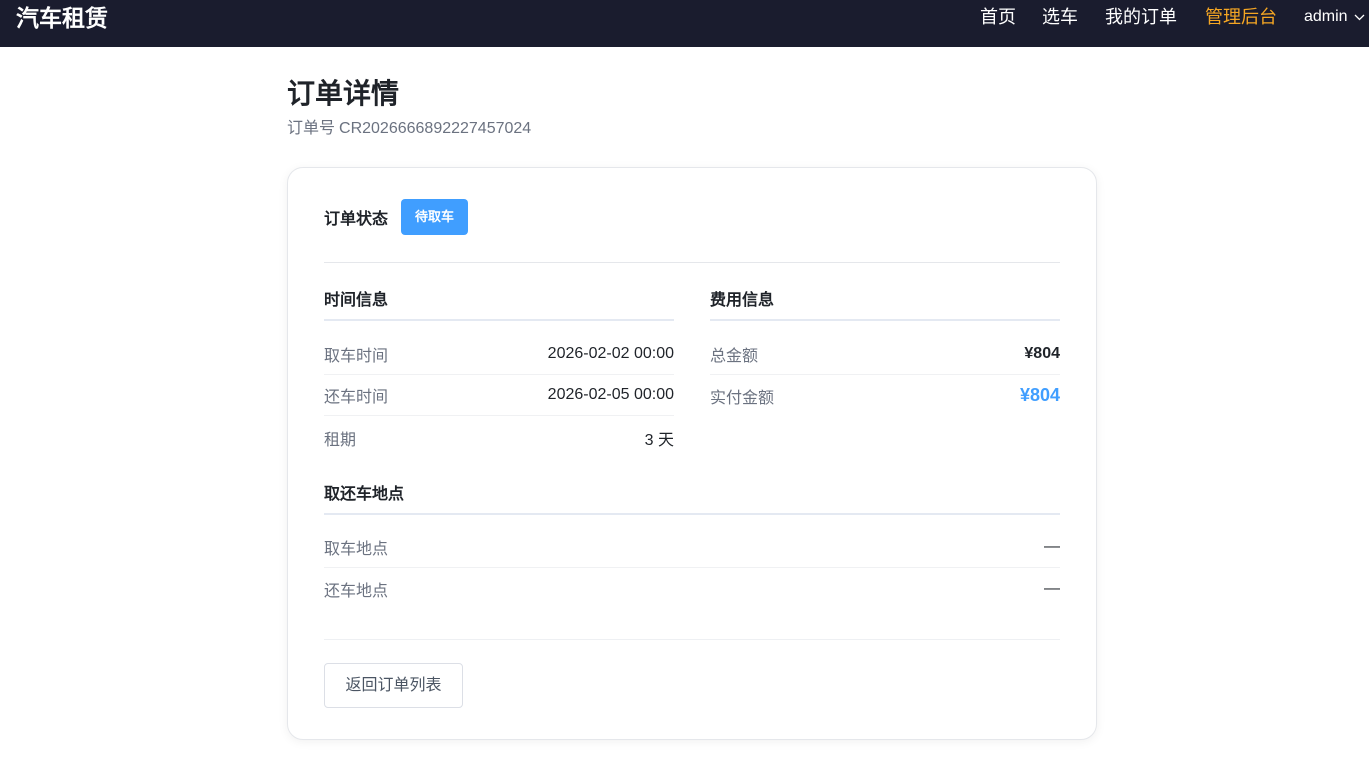  Describe the element at coordinates (396, 217) in the screenshot. I see `order-status-row: 订单状态 待取车` at that location.